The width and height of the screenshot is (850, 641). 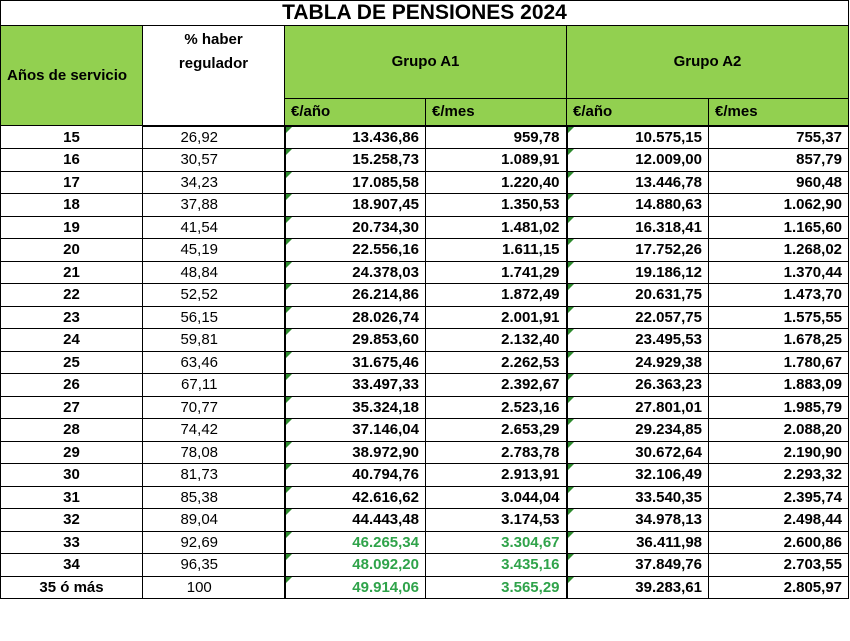 What do you see at coordinates (637, 272) in the screenshot?
I see `a2-year-cell: 19.186,12` at bounding box center [637, 272].